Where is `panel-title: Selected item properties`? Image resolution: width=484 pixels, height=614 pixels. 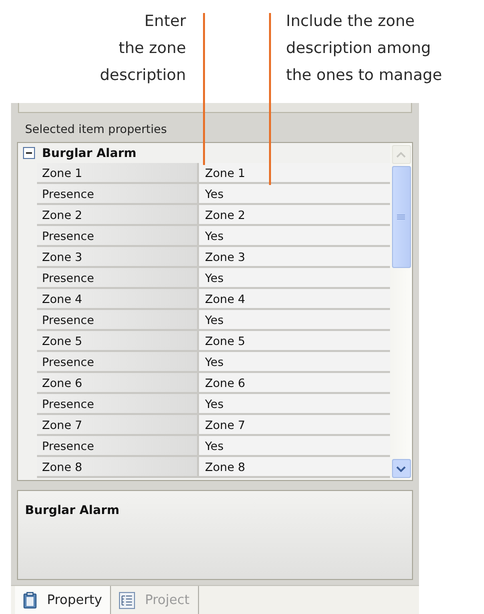 panel-title: Selected item properties is located at coordinates (96, 129).